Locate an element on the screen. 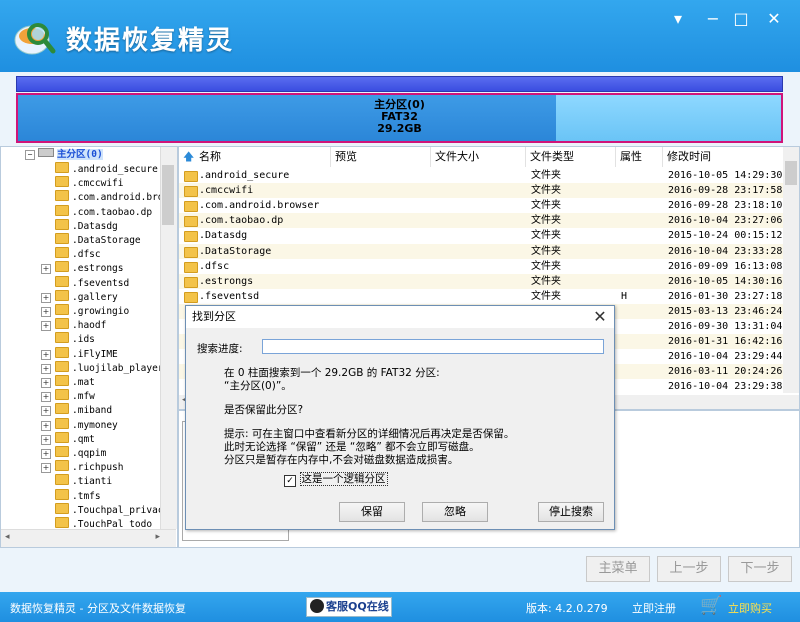 This screenshot has width=800, height=622. column-header-type: 文件类型 is located at coordinates (571, 157).